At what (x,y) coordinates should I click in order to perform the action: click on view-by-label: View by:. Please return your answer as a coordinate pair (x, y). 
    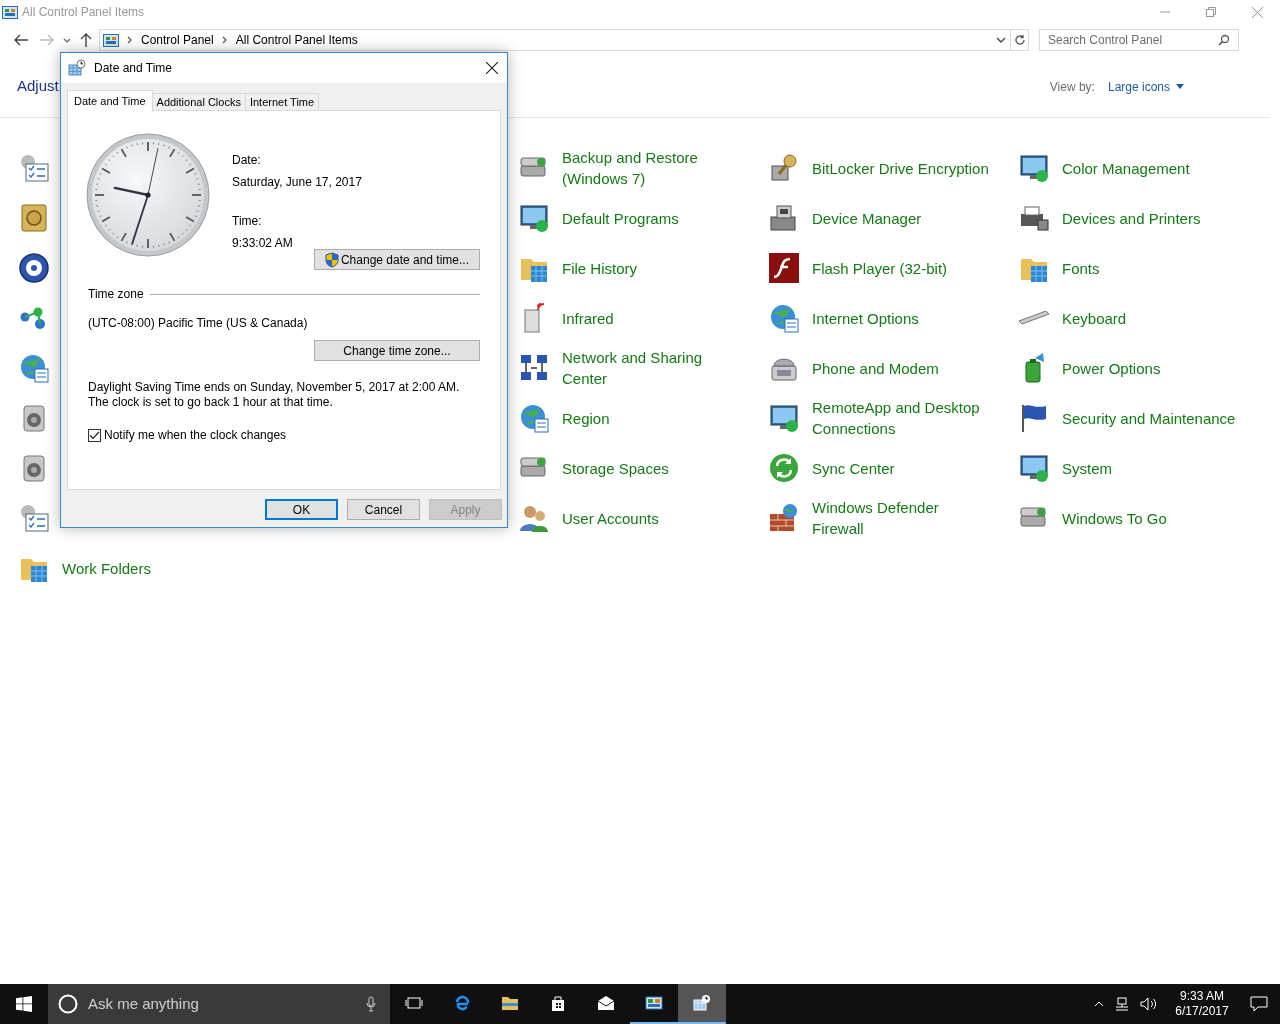
    Looking at the image, I should click on (1072, 87).